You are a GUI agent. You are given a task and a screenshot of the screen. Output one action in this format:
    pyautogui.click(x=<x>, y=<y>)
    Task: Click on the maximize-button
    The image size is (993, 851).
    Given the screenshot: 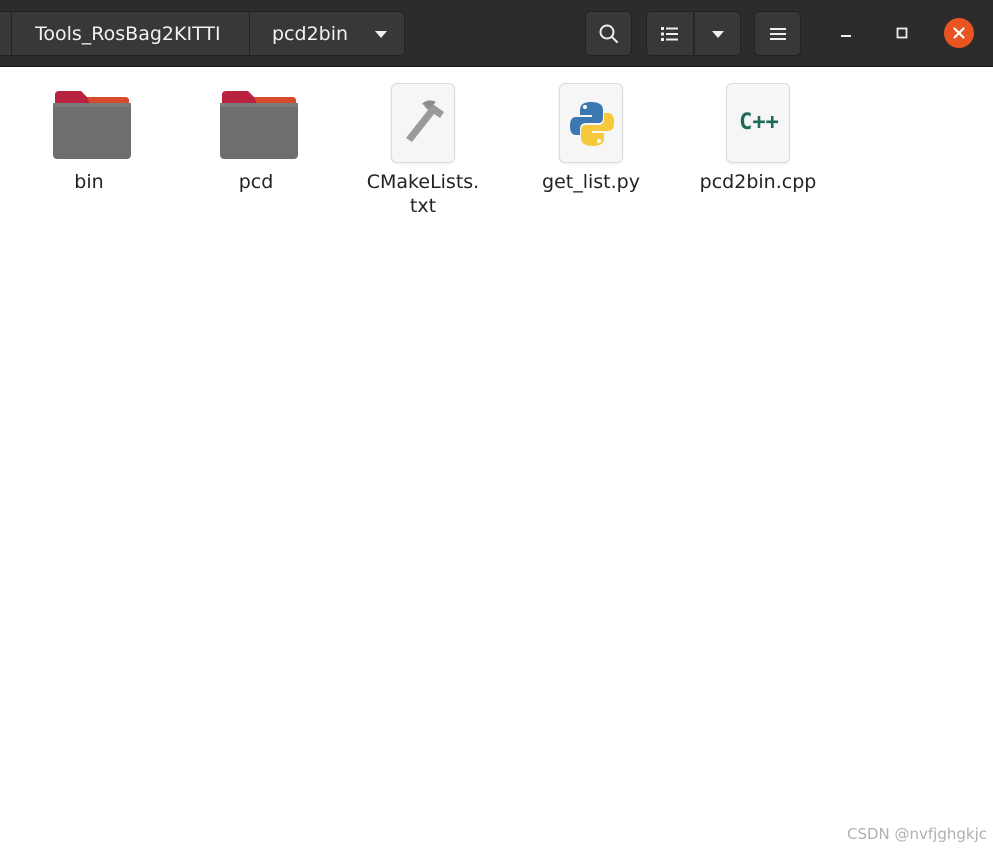 What is the action you would take?
    pyautogui.click(x=902, y=33)
    